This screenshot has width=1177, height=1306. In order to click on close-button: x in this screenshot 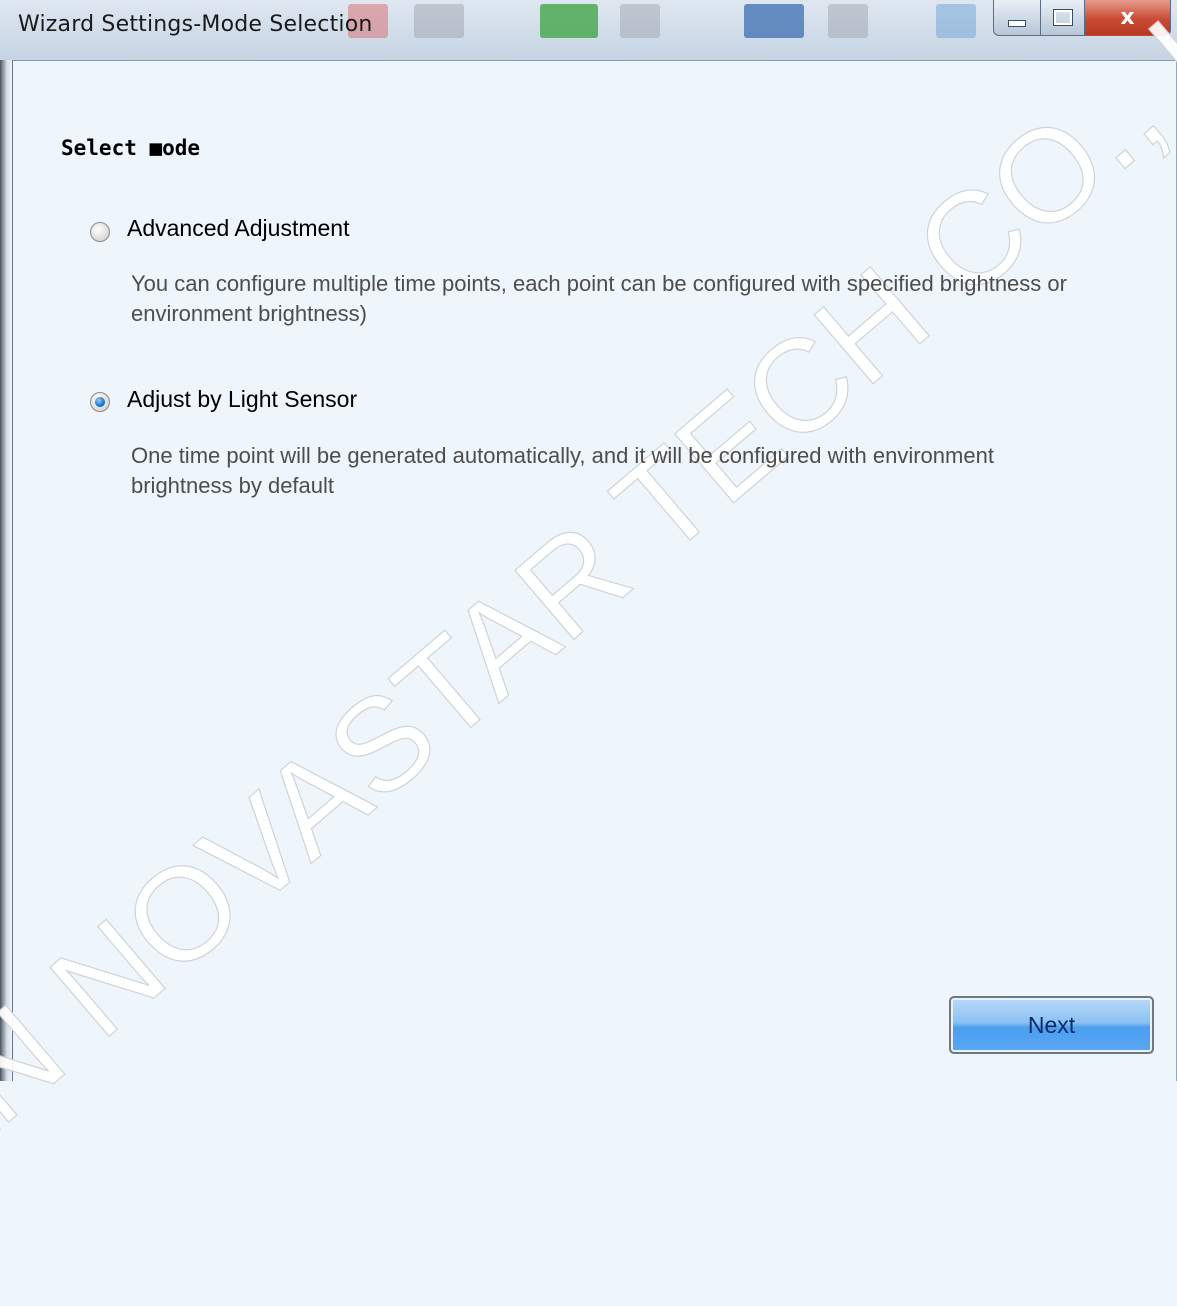, I will do `click(1128, 18)`.